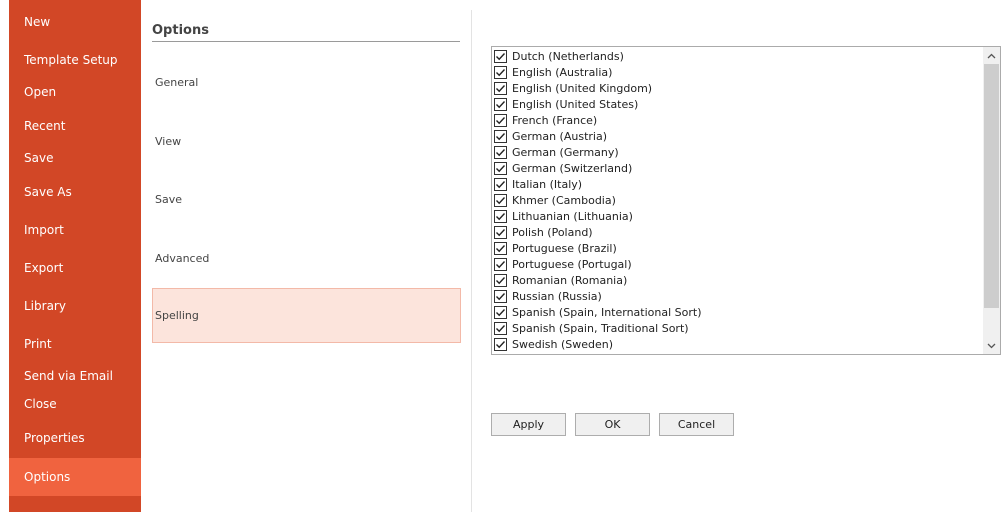 The image size is (1008, 512). I want to click on sidebar-item-new: New, so click(75, 22).